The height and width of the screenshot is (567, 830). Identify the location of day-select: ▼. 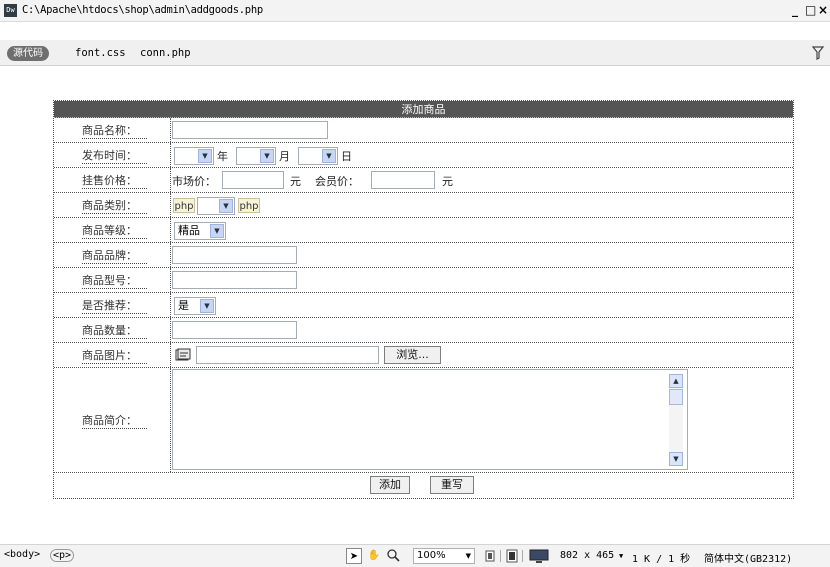
(318, 156).